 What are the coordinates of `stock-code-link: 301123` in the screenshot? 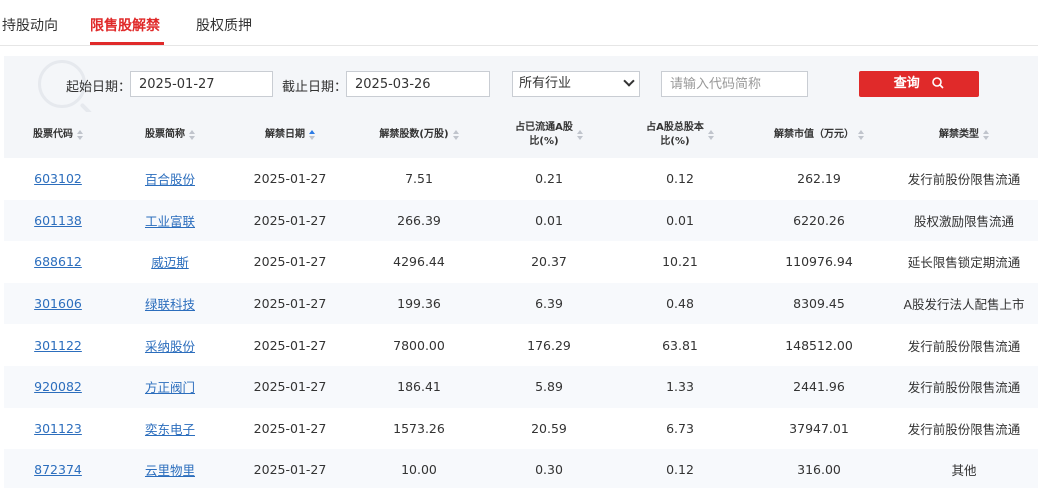 It's located at (58, 428).